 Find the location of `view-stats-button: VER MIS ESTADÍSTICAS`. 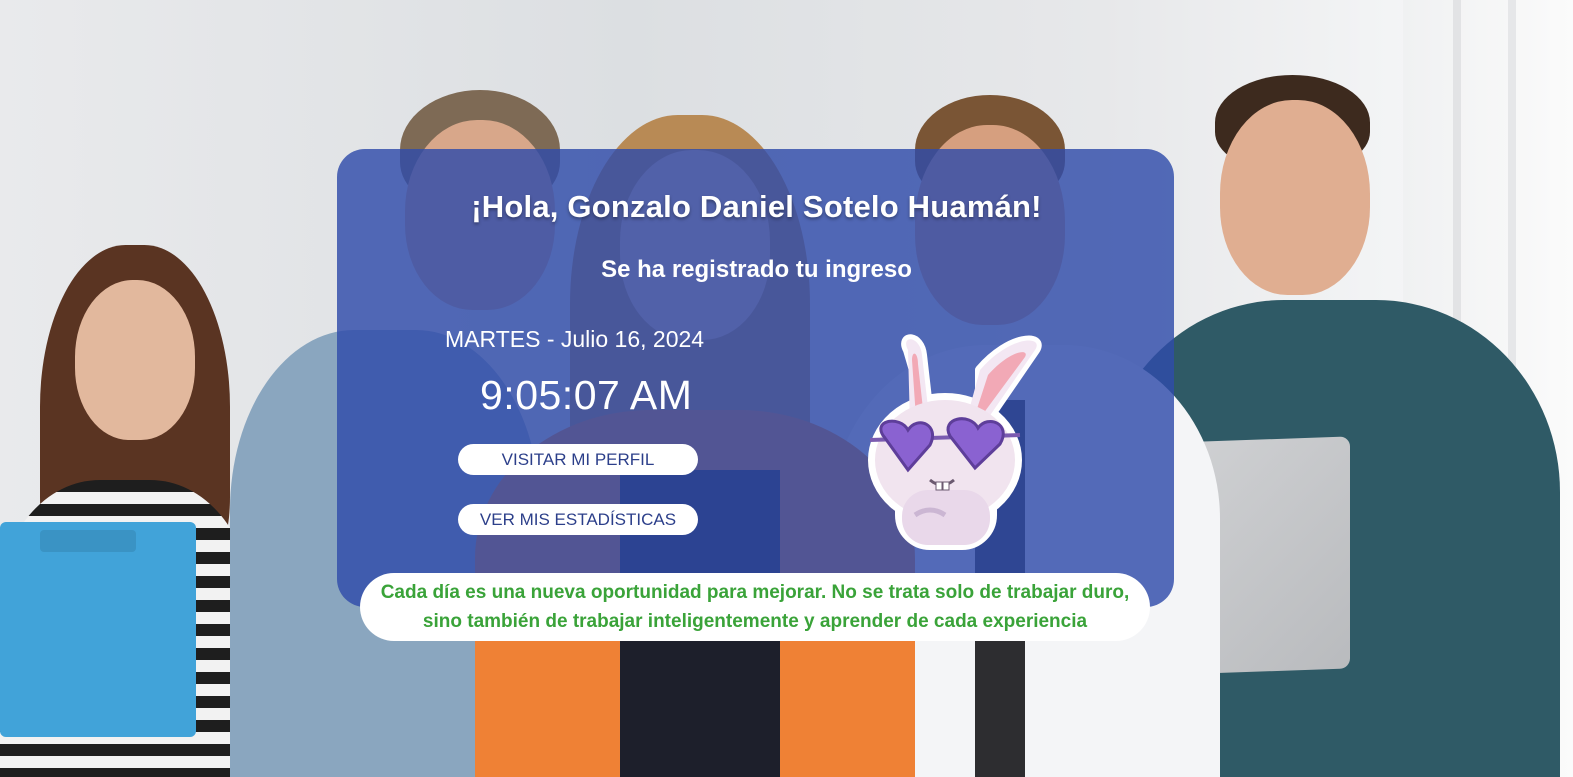

view-stats-button: VER MIS ESTADÍSTICAS is located at coordinates (578, 519).